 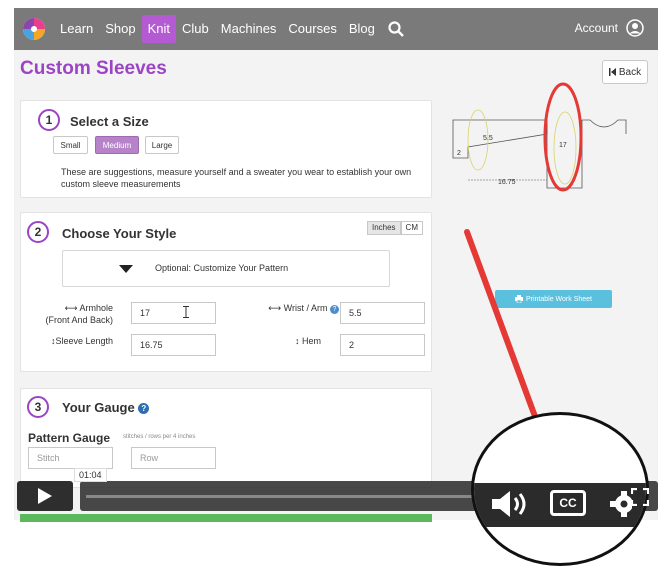 I want to click on size-large-button: Large, so click(x=162, y=145).